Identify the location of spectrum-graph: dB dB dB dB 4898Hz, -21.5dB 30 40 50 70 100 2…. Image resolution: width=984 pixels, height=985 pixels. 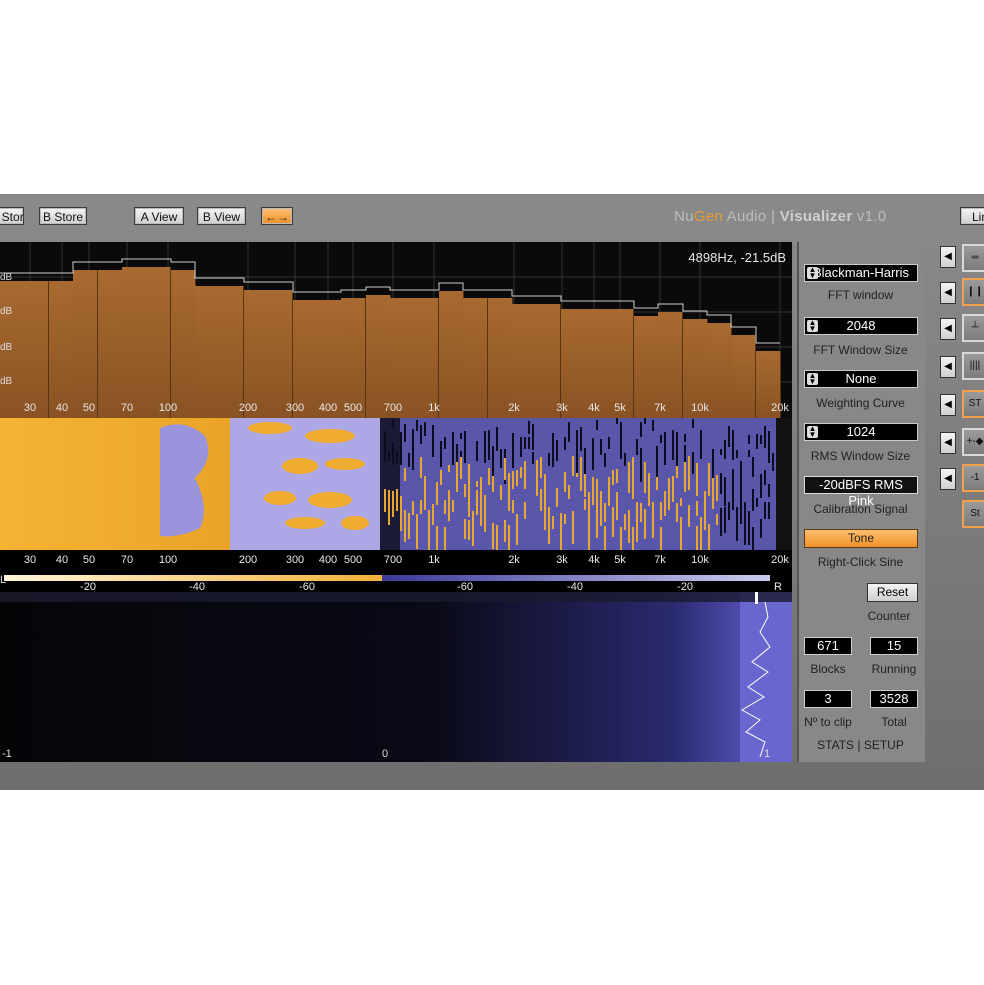
(396, 330).